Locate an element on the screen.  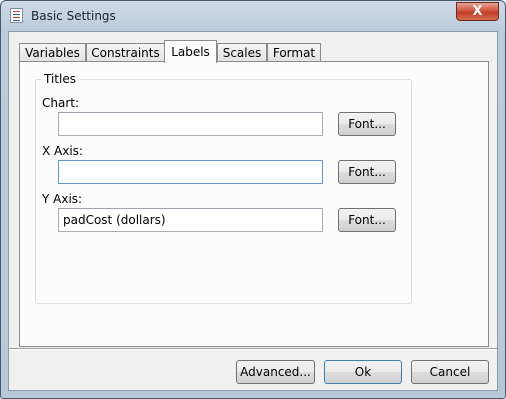
chart-title-input is located at coordinates (190, 124).